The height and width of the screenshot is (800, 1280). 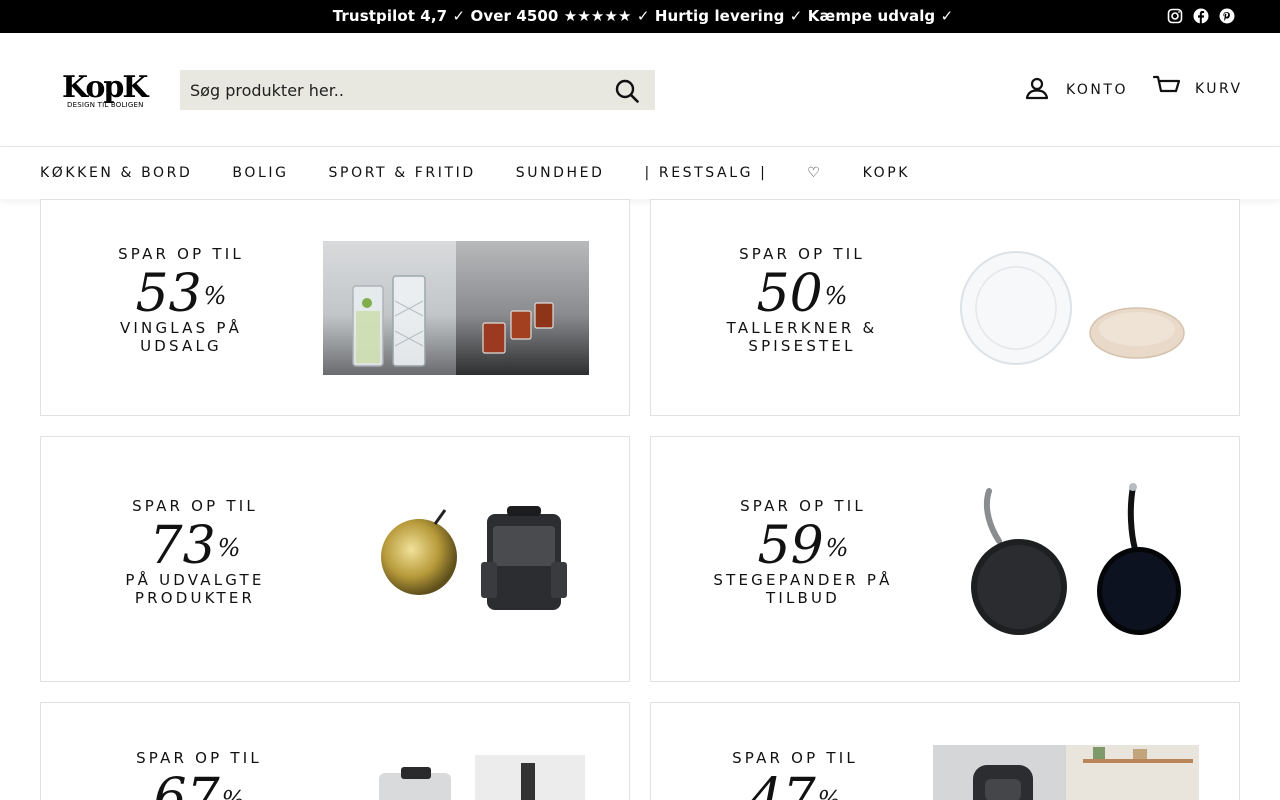 I want to click on instagram-icon, so click(x=1175, y=16).